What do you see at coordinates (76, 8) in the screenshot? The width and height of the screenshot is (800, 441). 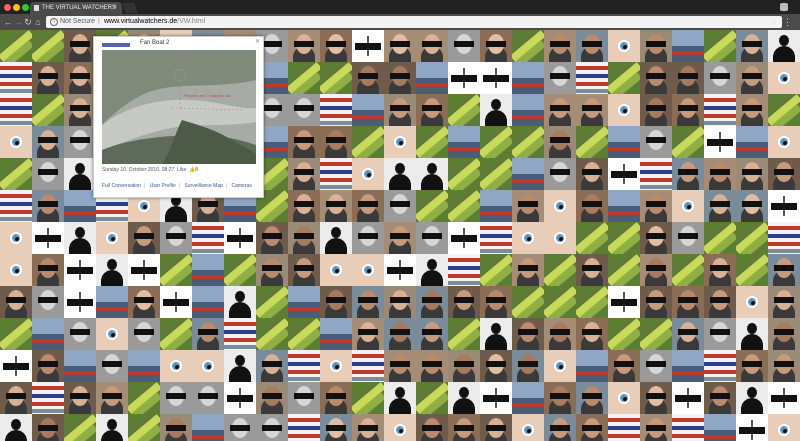 I see `browser-tab: THE VIRTUAL WATCHERS ×` at bounding box center [76, 8].